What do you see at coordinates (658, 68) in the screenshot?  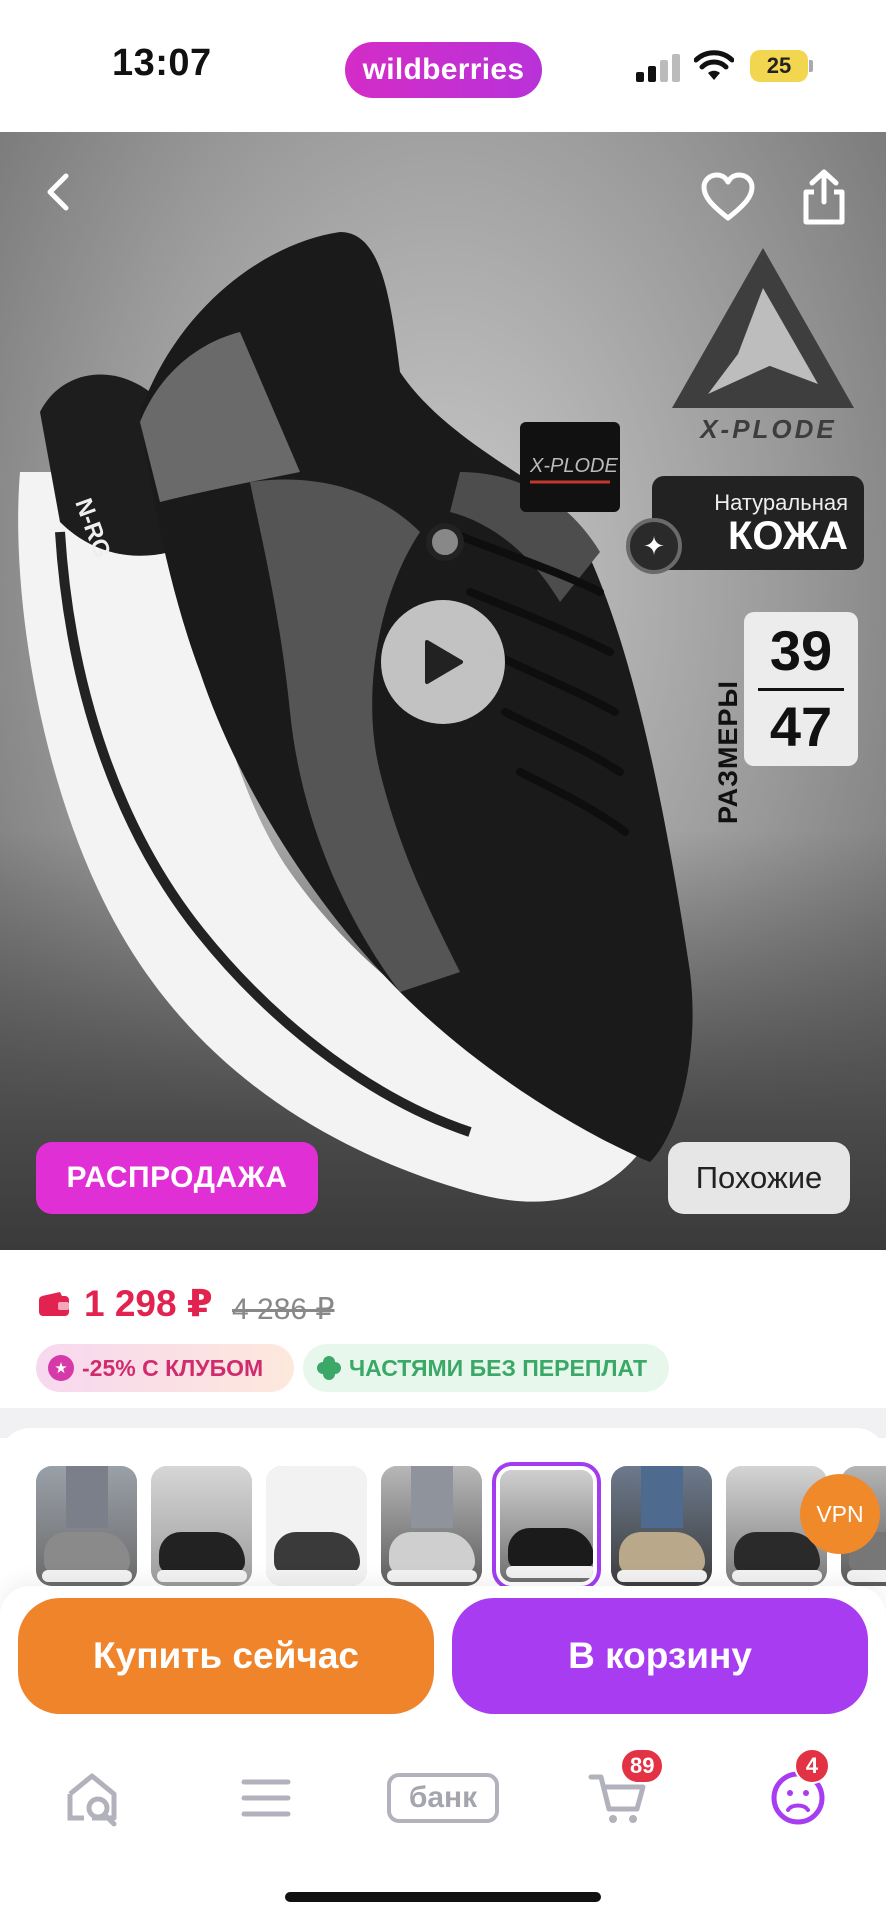 I see `cellular-signal-icon` at bounding box center [658, 68].